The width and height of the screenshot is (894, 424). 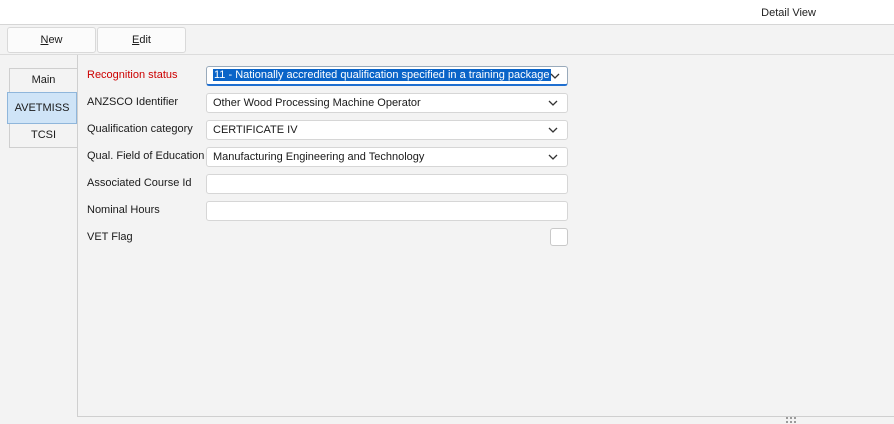 I want to click on qual-category-label: Qualification category, so click(x=140, y=129).